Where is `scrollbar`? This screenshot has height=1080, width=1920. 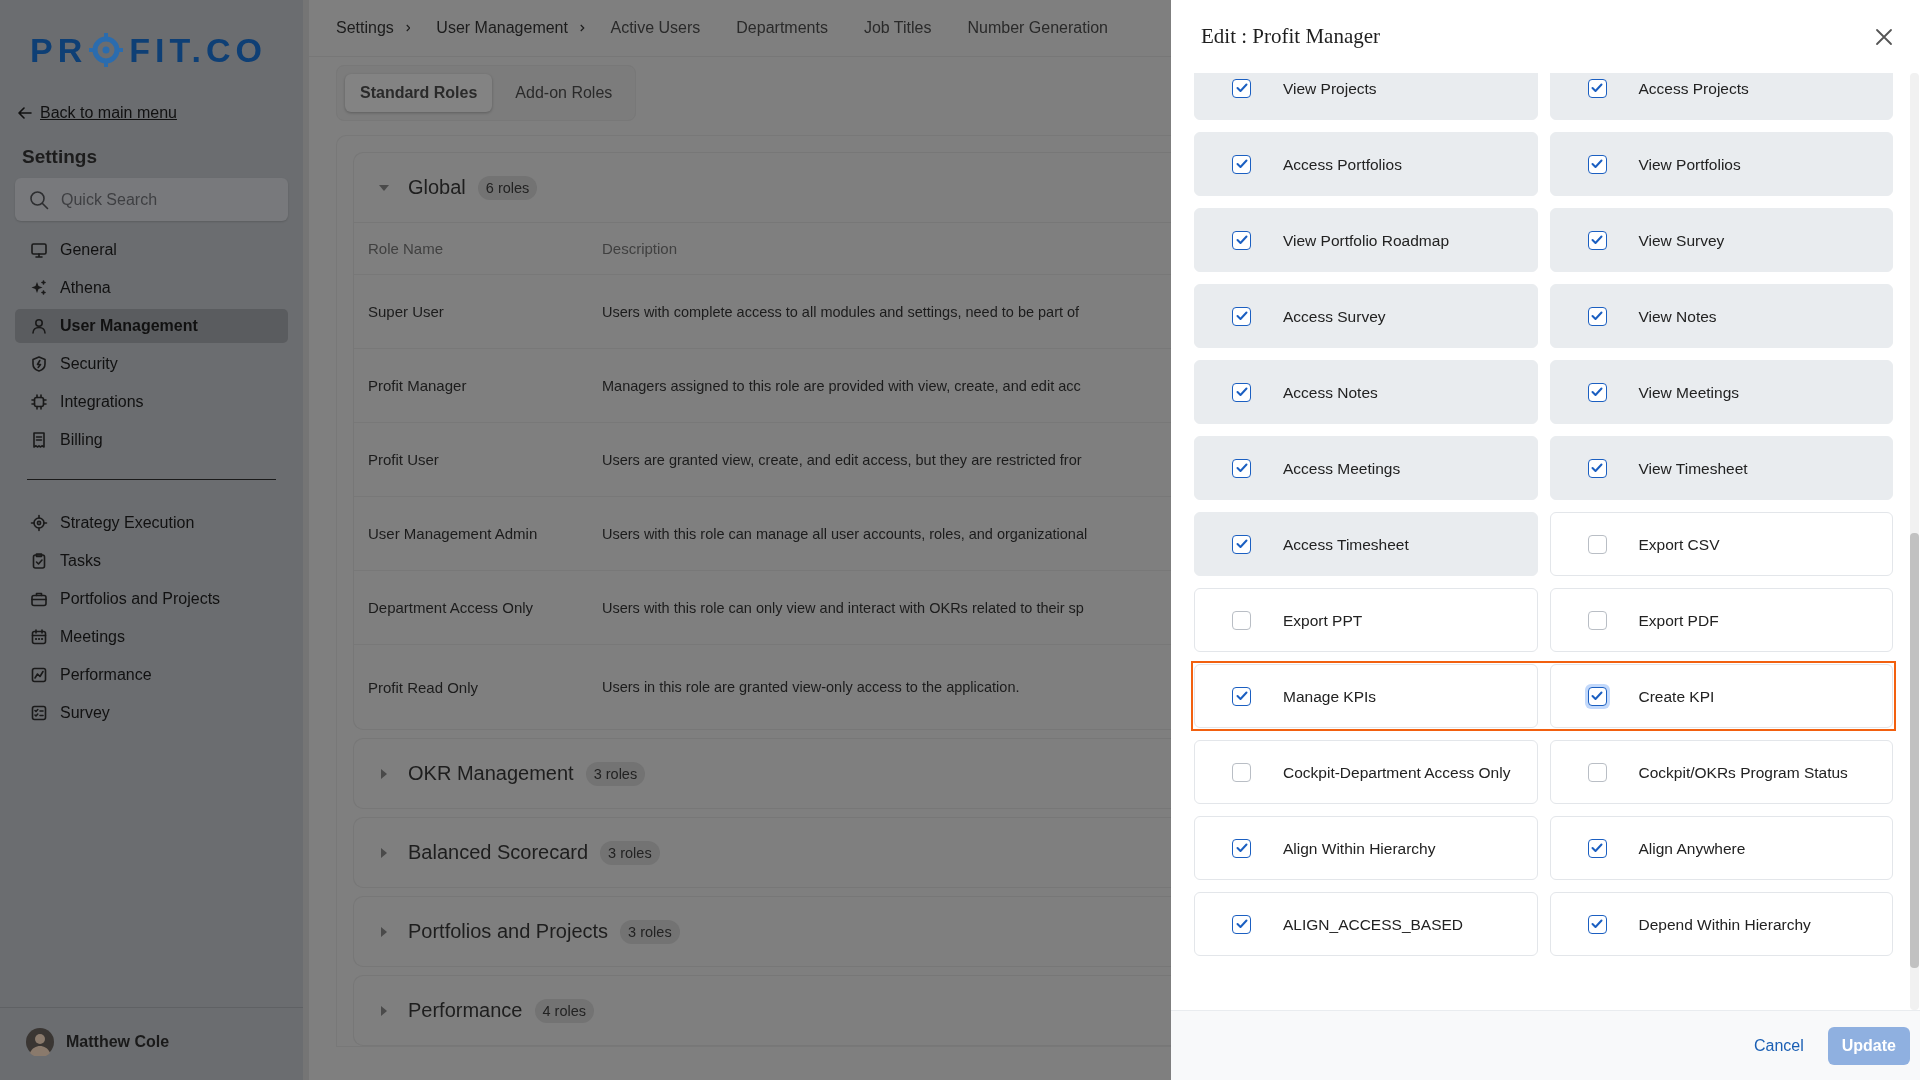 scrollbar is located at coordinates (1914, 541).